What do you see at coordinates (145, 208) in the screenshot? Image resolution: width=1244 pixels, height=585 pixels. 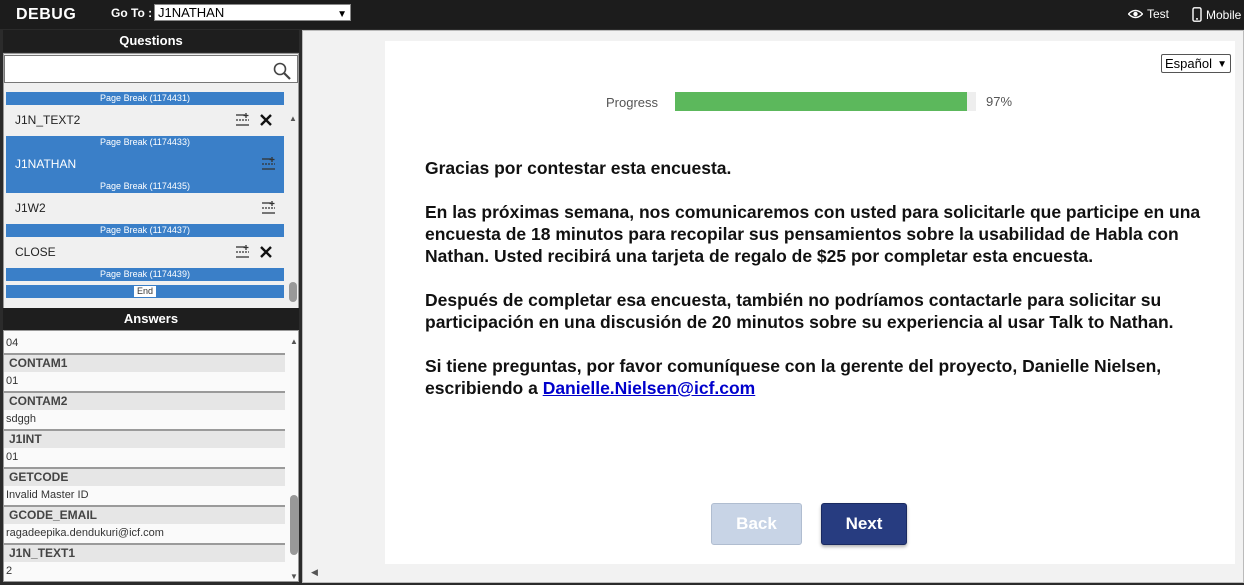 I see `question-item-j1w2: J1W2` at bounding box center [145, 208].